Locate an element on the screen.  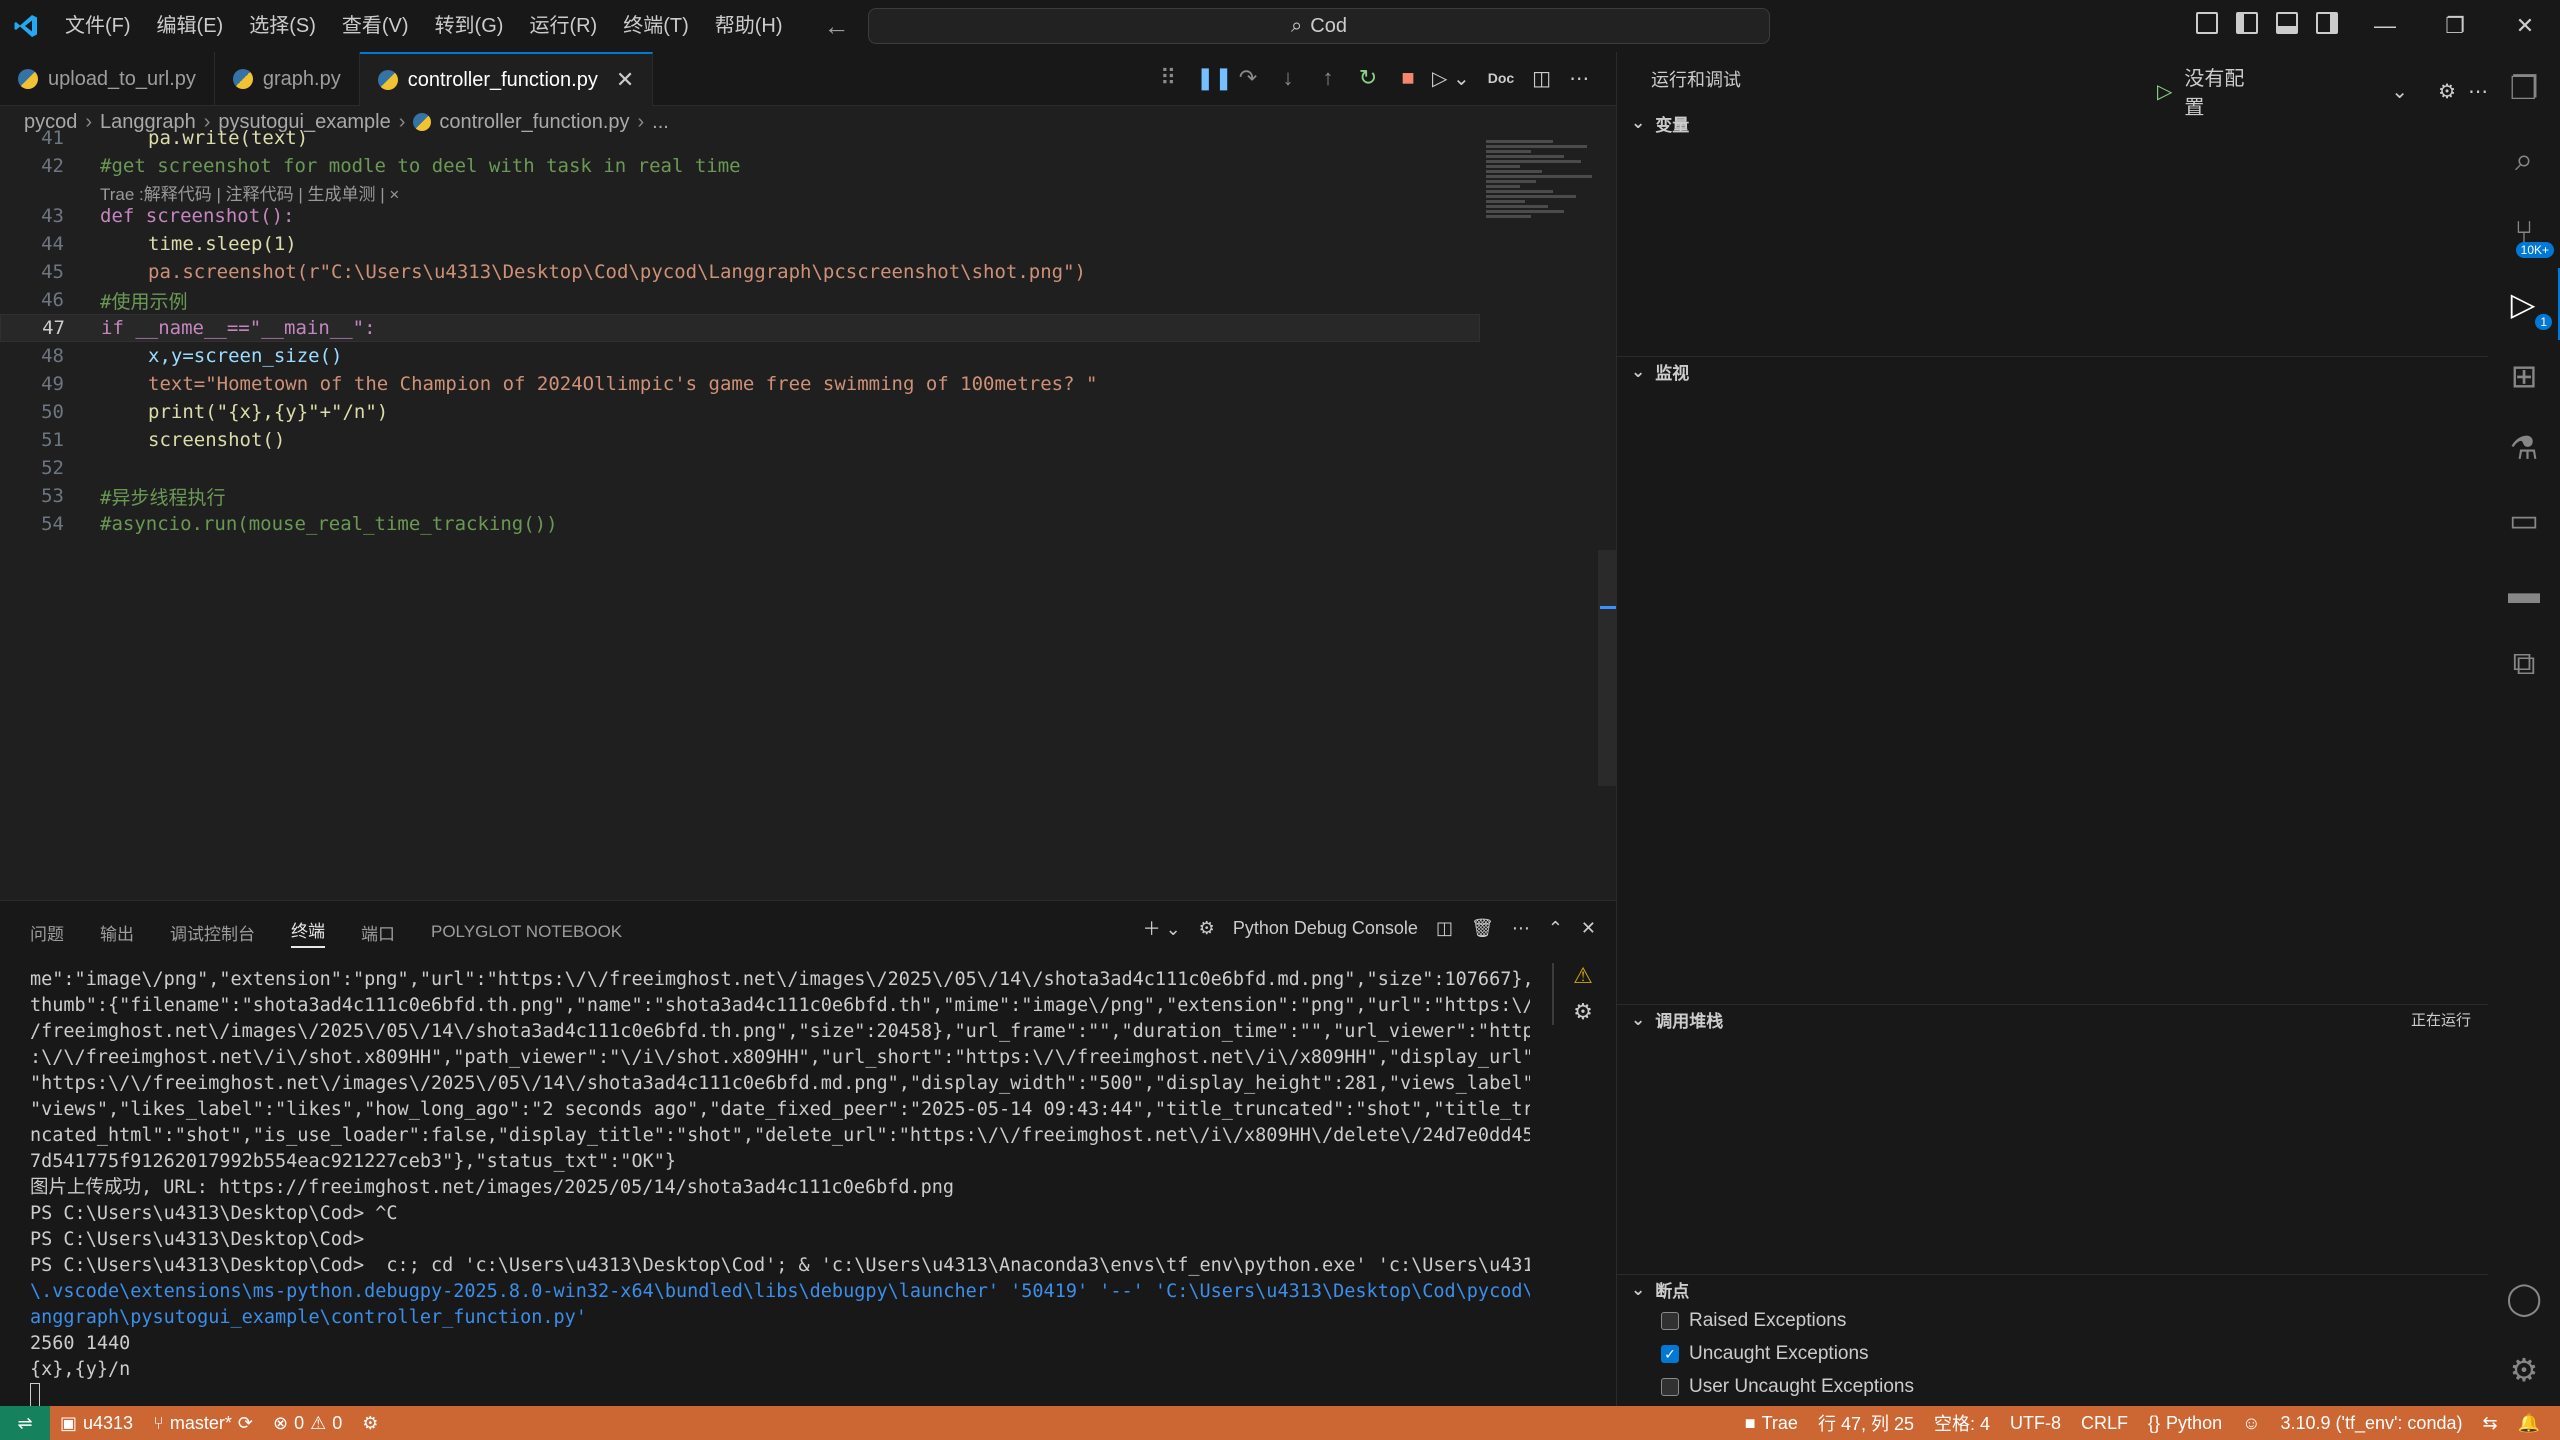
menu-selection: 选择(S) is located at coordinates (282, 26).